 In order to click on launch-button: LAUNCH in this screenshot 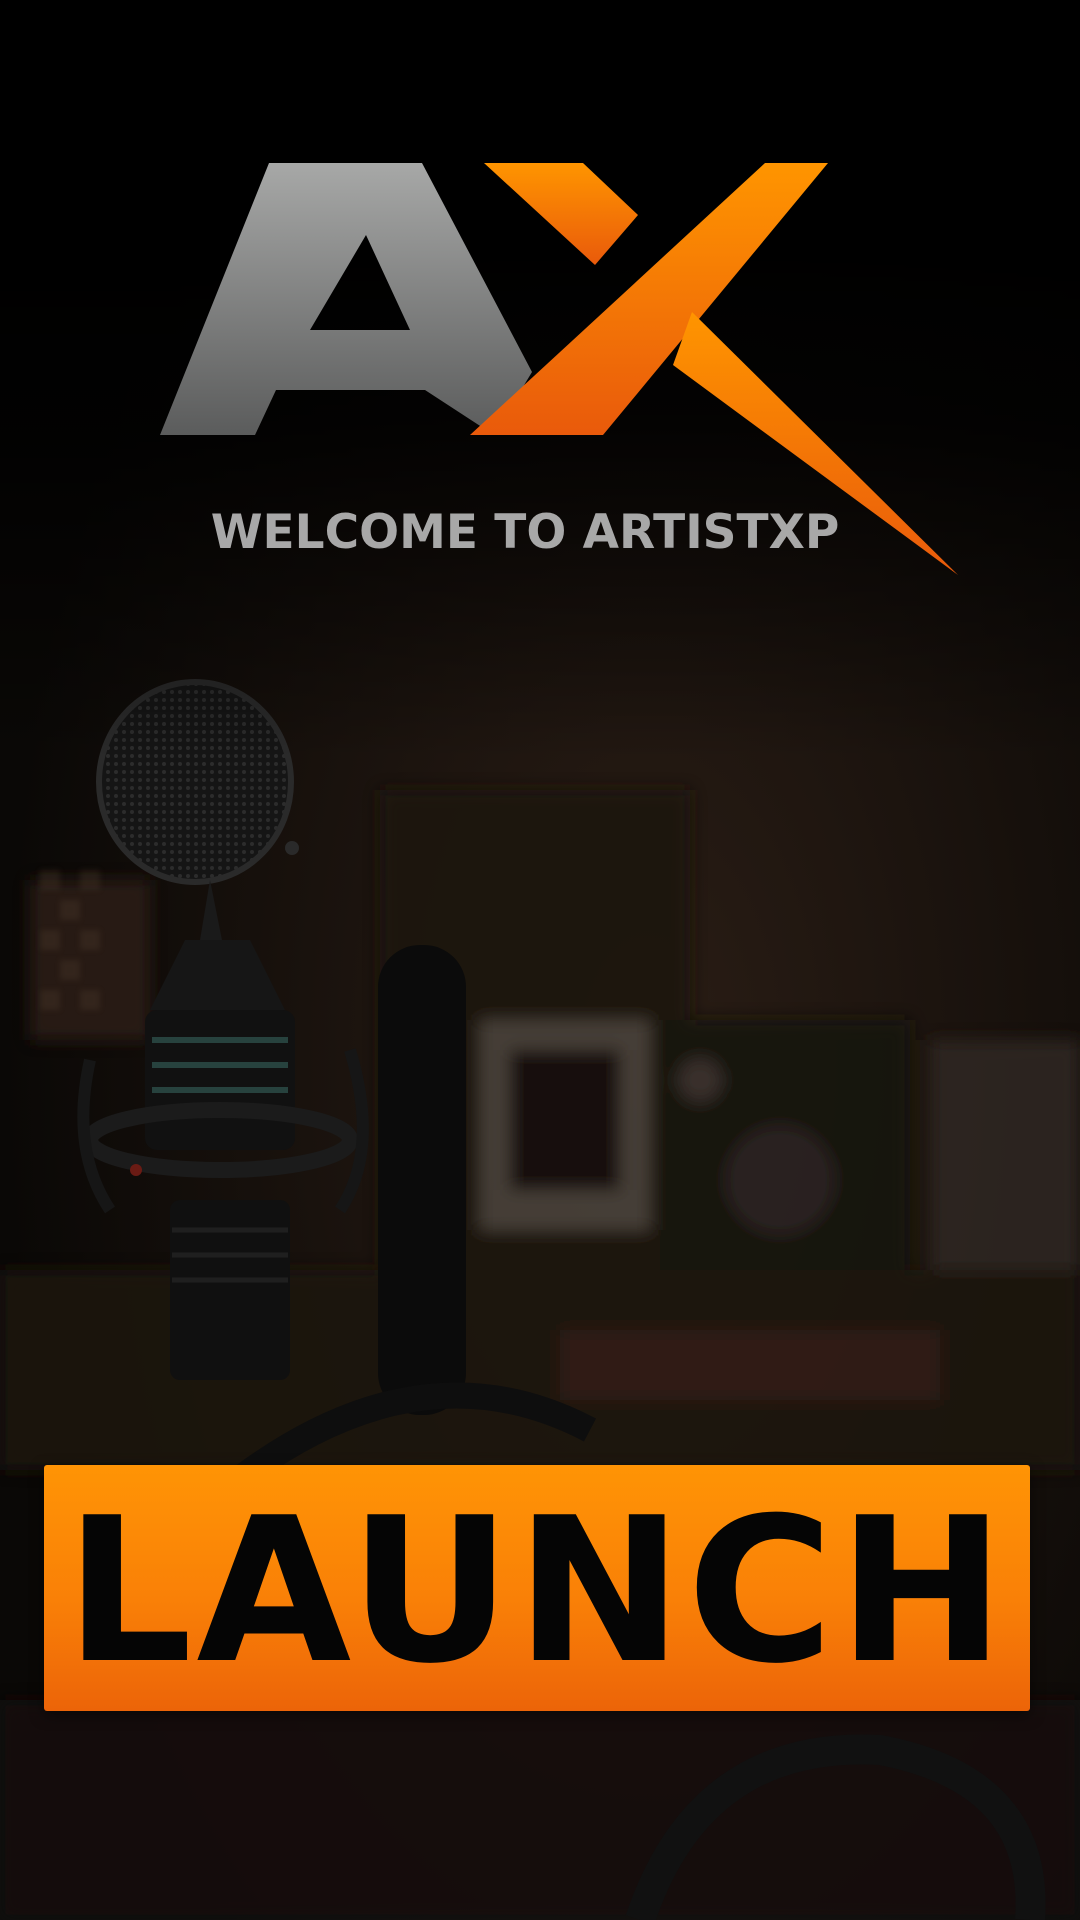, I will do `click(537, 1588)`.